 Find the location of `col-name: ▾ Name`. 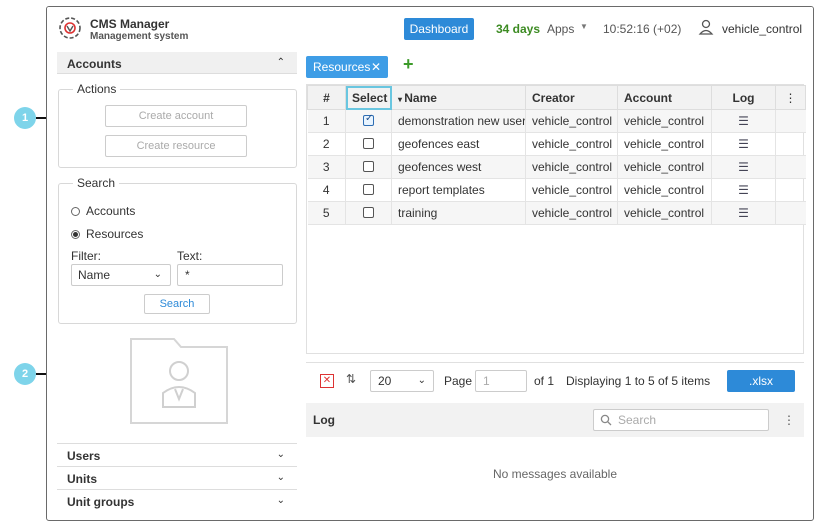

col-name: ▾ Name is located at coordinates (458, 97).